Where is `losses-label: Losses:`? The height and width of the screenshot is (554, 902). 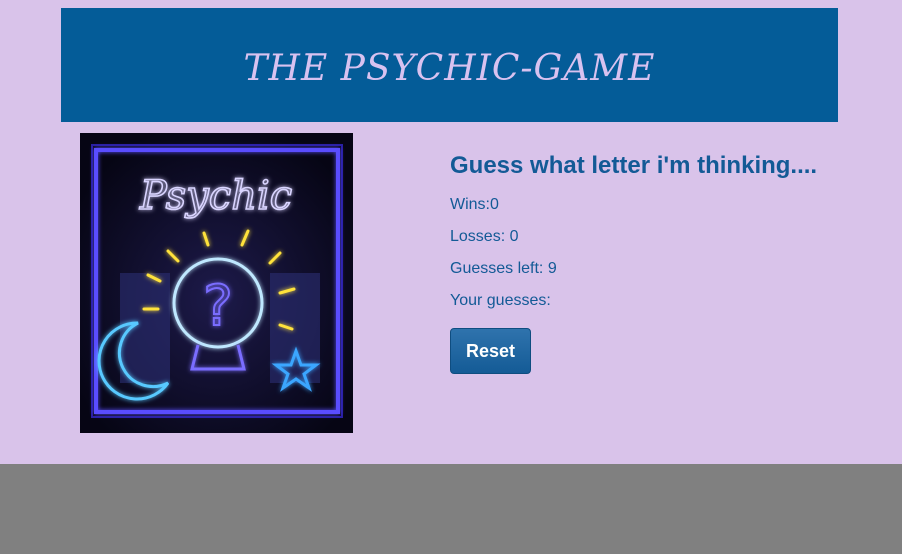
losses-label: Losses: is located at coordinates (480, 236).